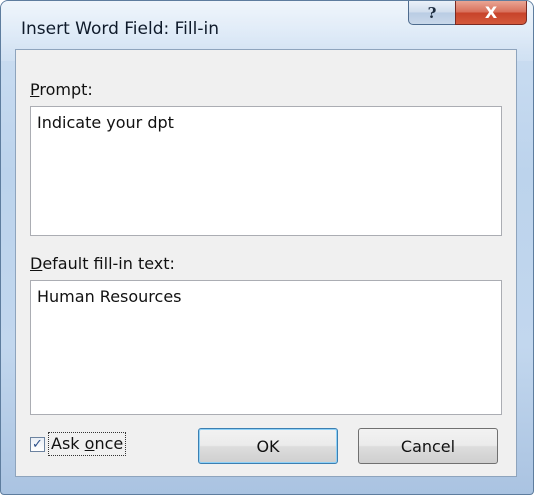  Describe the element at coordinates (35, 89) in the screenshot. I see `prompt-label-accel: P` at that location.